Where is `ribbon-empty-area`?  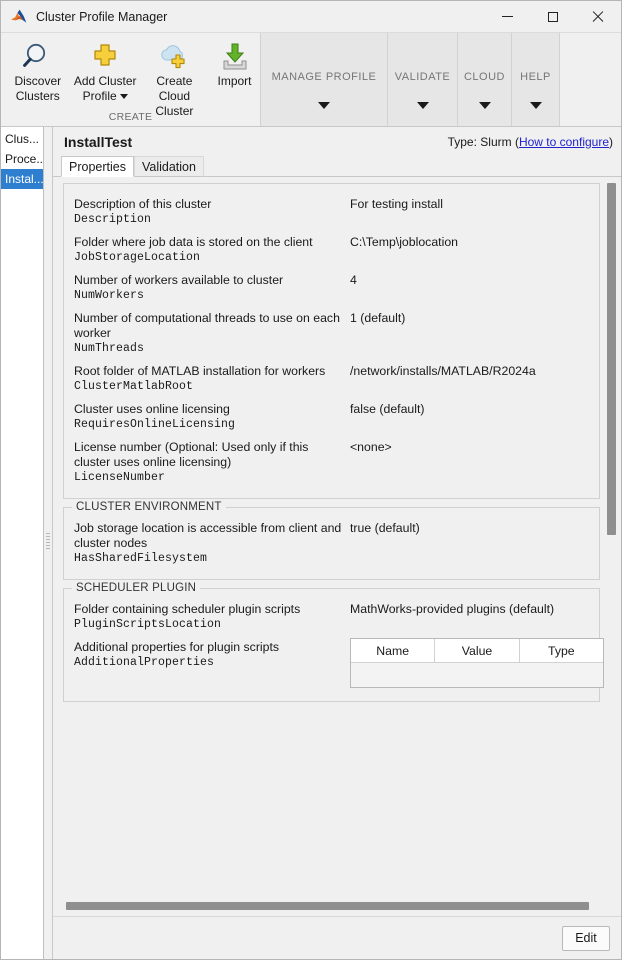
ribbon-empty-area is located at coordinates (590, 79).